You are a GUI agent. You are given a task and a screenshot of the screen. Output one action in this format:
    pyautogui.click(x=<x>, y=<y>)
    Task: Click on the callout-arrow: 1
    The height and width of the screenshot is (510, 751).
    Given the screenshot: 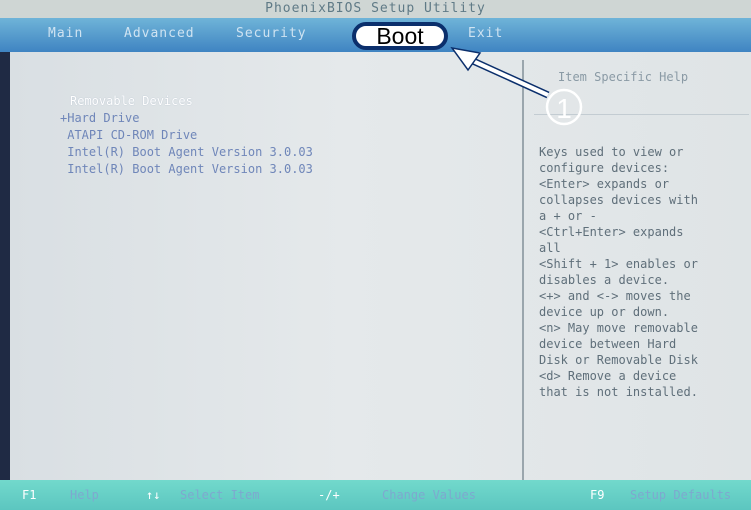 What is the action you would take?
    pyautogui.click(x=516, y=86)
    